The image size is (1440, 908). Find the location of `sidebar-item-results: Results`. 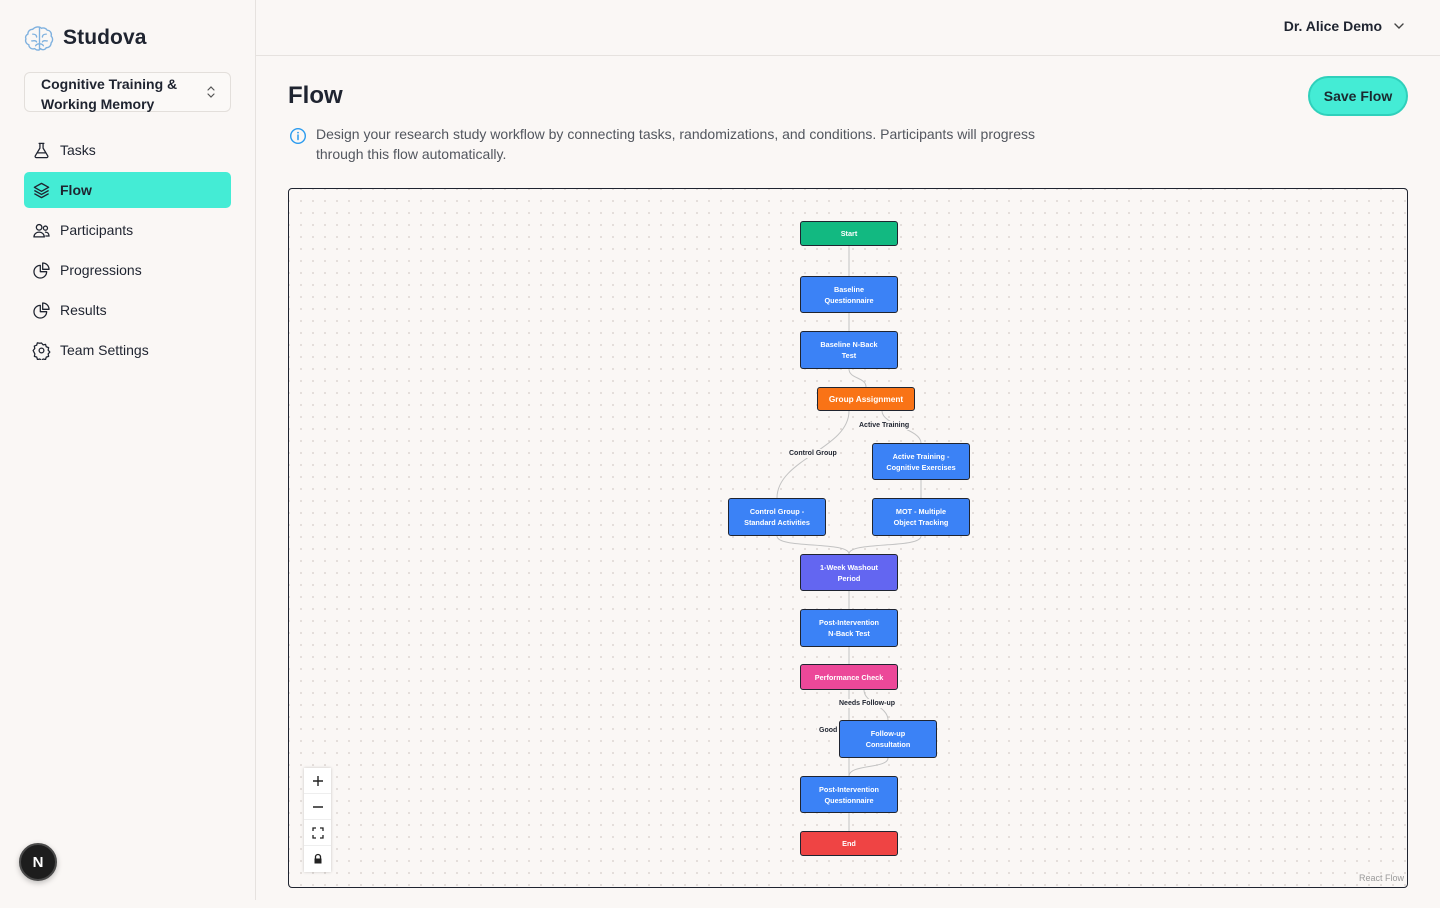

sidebar-item-results: Results is located at coordinates (127, 310).